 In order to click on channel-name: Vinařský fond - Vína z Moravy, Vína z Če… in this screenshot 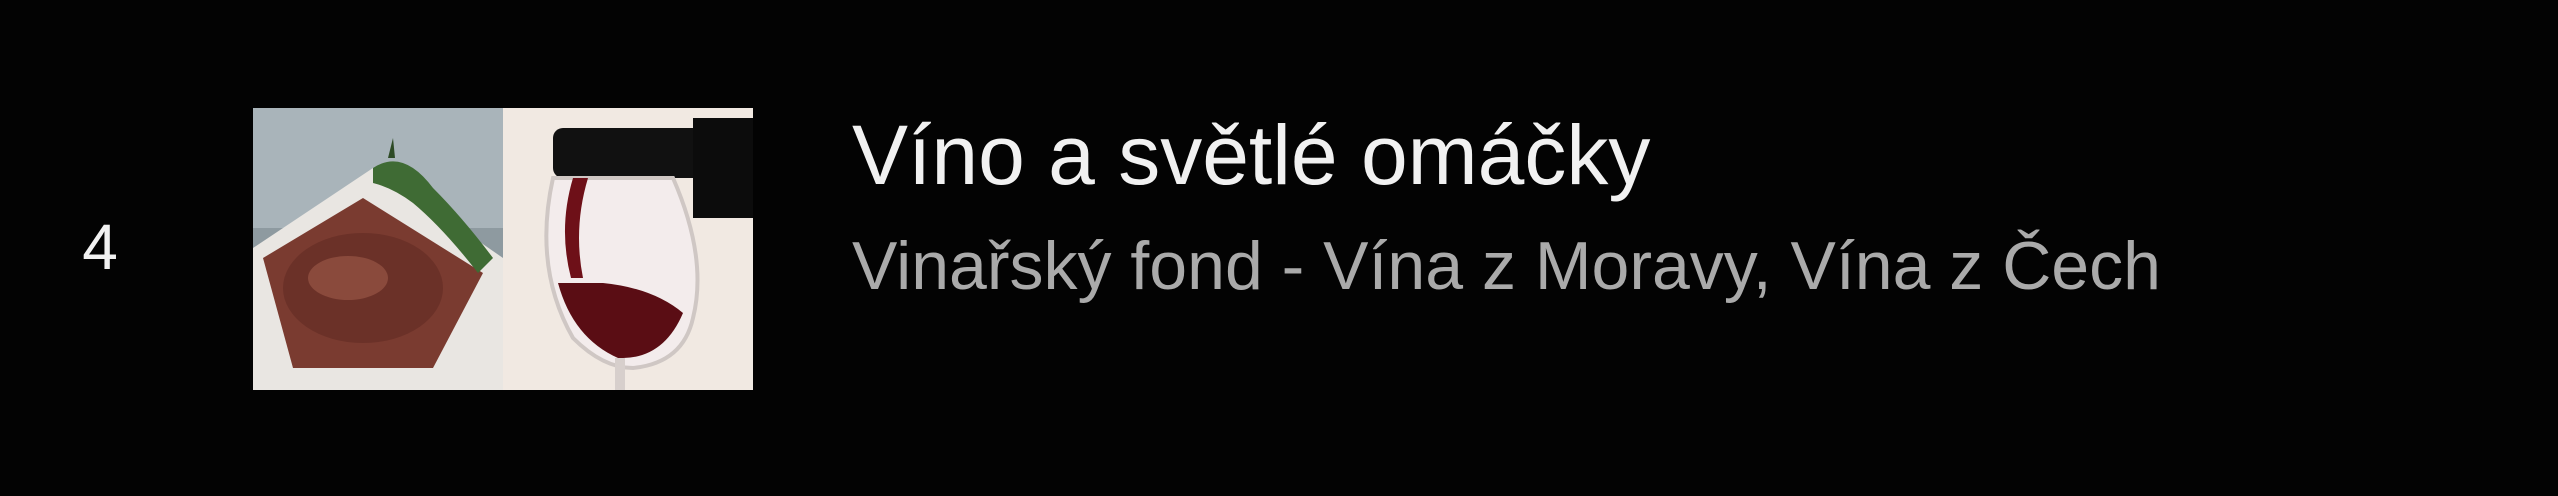, I will do `click(1506, 266)`.